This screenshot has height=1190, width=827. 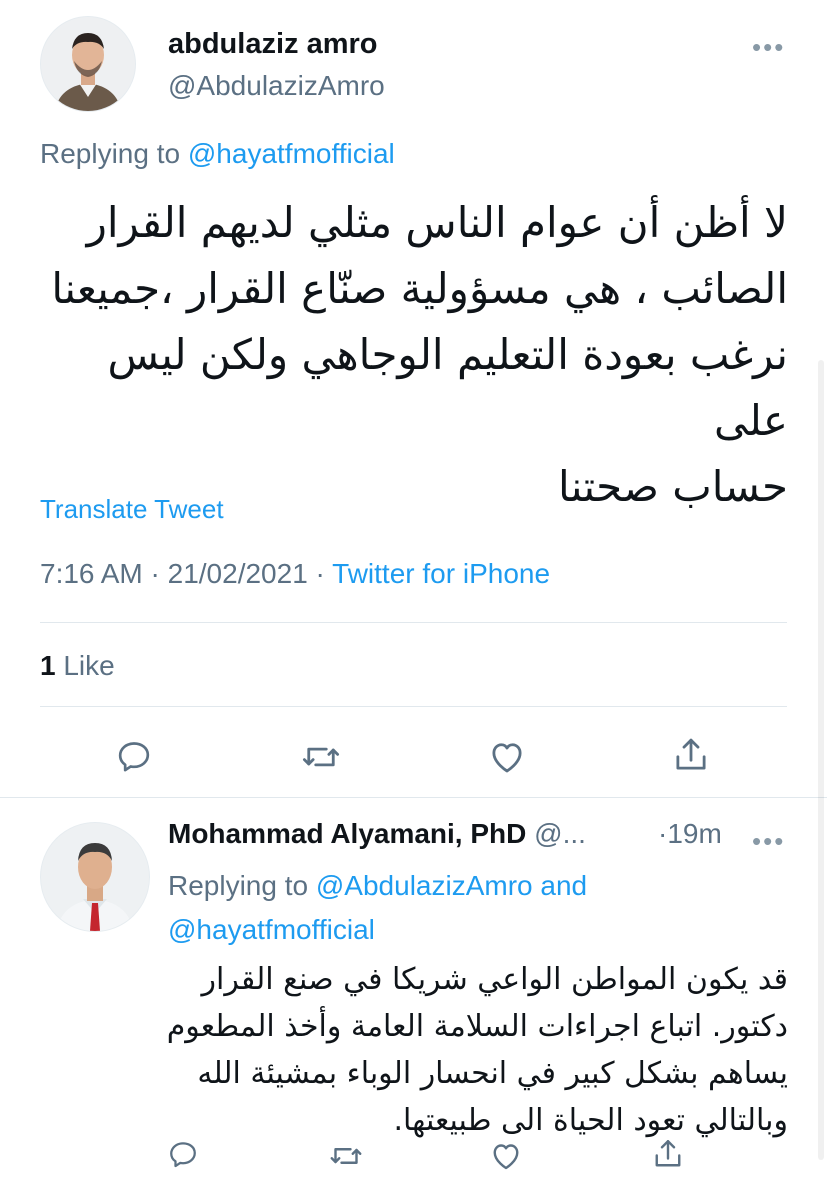 I want to click on author-handle: @AbdulazizAmro, so click(x=276, y=86).